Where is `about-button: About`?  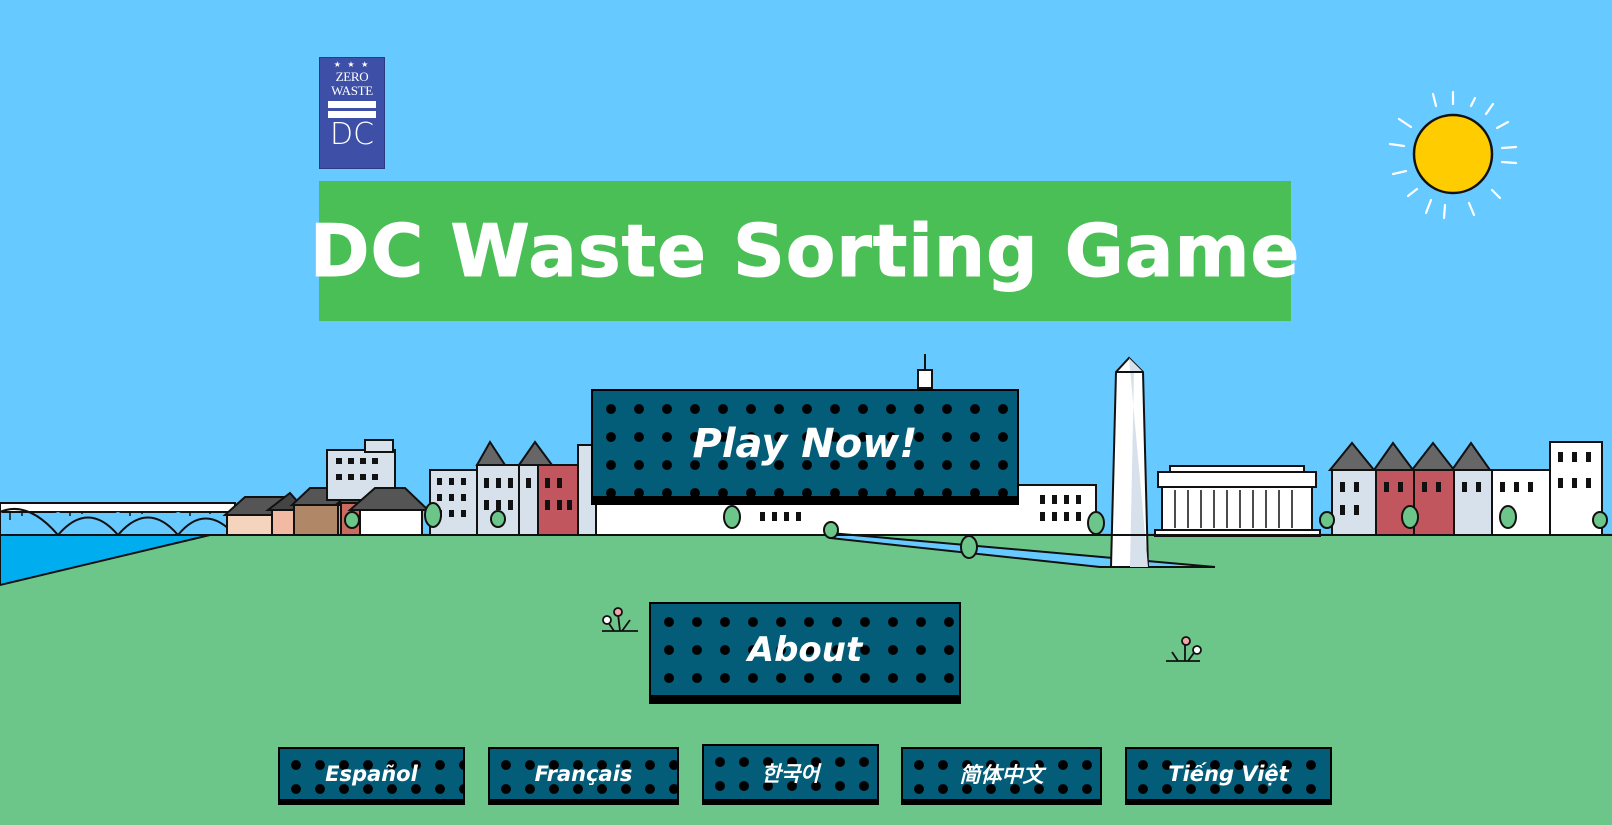 about-button: About is located at coordinates (805, 653).